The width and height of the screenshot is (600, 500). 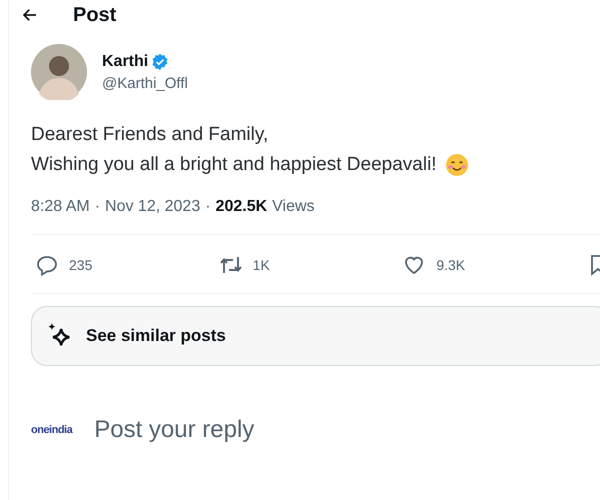 What do you see at coordinates (456, 165) in the screenshot?
I see `smiling-face-icon` at bounding box center [456, 165].